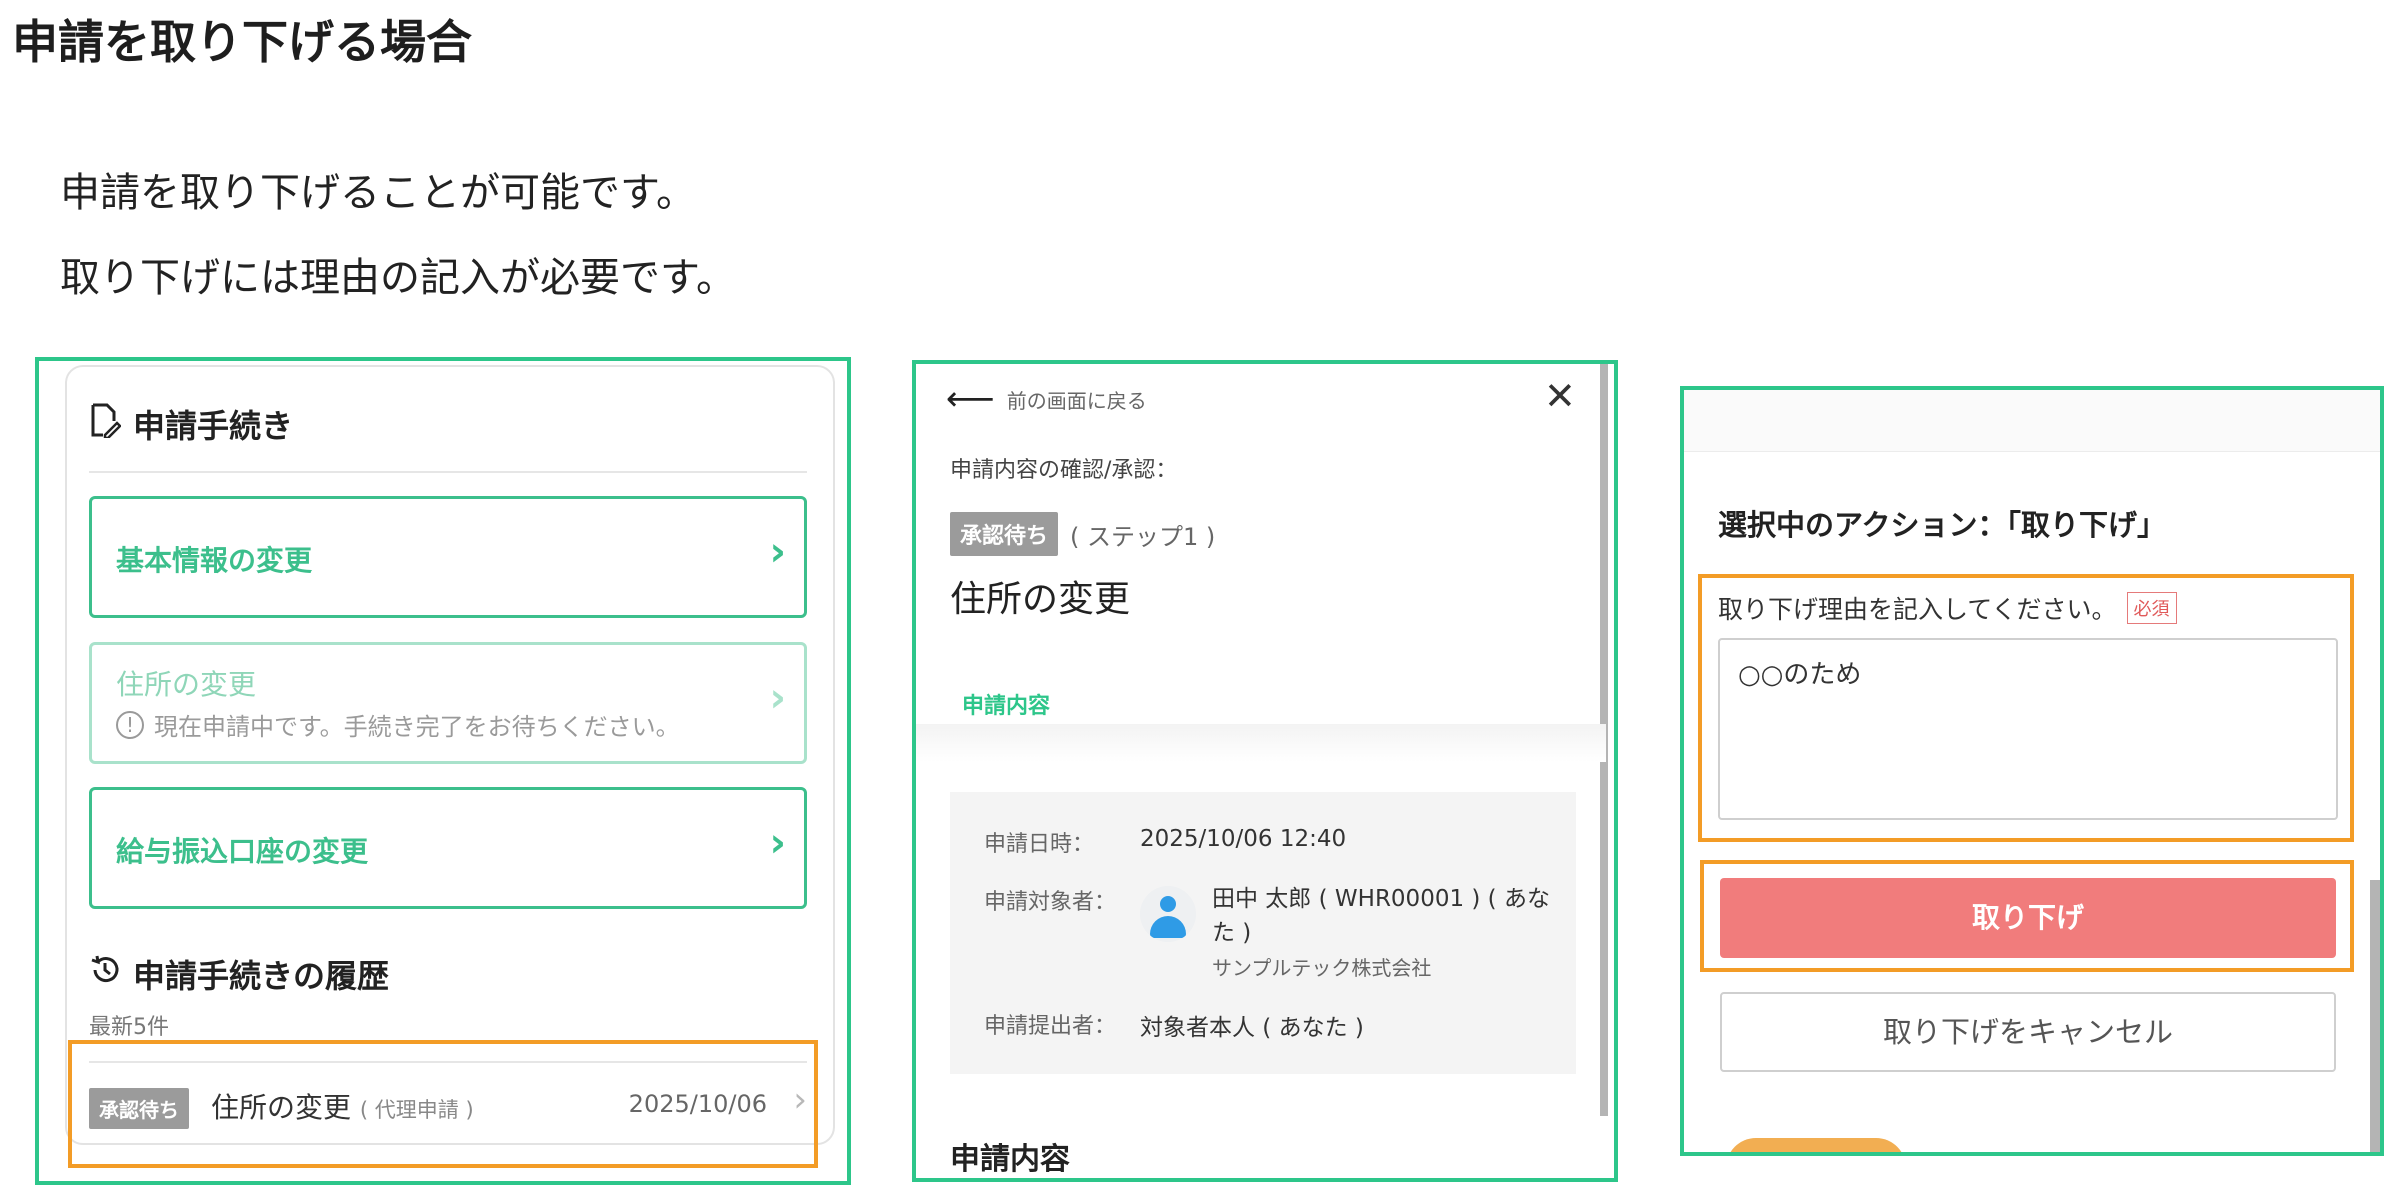 Image resolution: width=2400 pixels, height=1201 pixels. What do you see at coordinates (1917, 609) in the screenshot?
I see `reason-label-text: 取り下げ理由を記入してください。` at bounding box center [1917, 609].